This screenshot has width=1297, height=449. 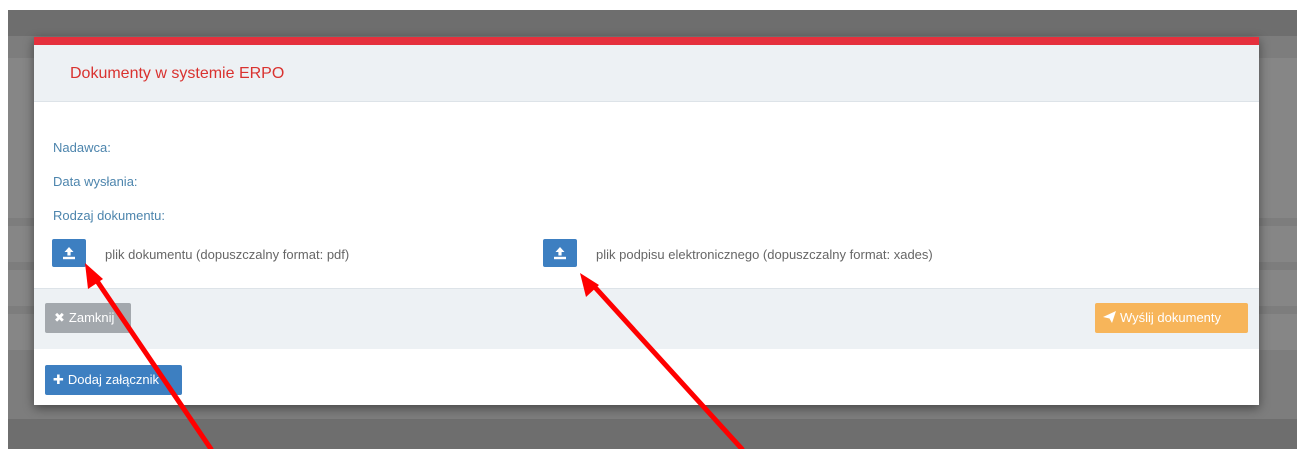 I want to click on upload-signature-button, so click(x=560, y=253).